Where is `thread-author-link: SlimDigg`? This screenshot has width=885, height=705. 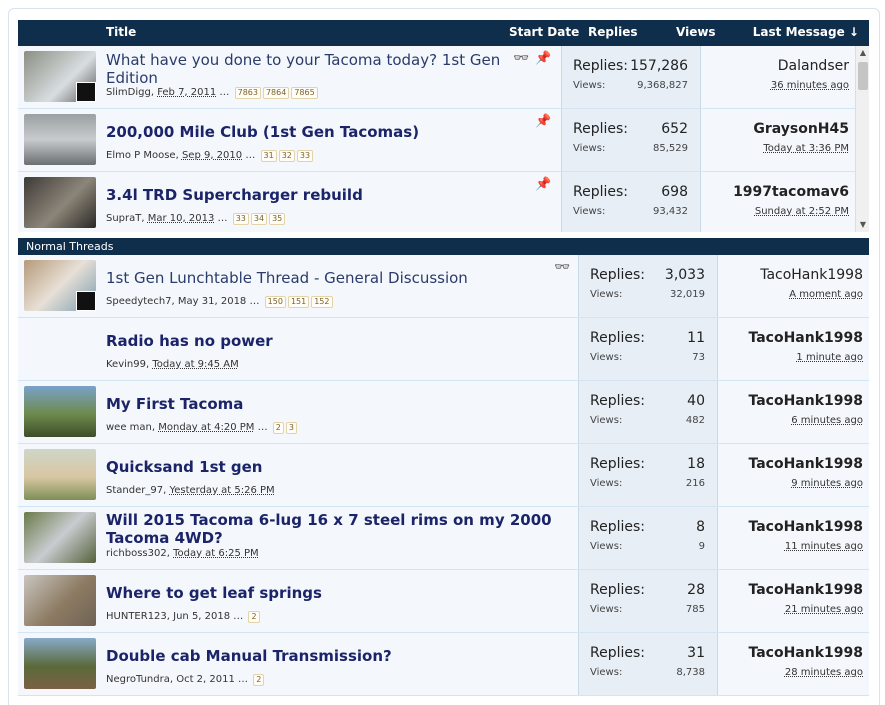
thread-author-link: SlimDigg is located at coordinates (128, 92).